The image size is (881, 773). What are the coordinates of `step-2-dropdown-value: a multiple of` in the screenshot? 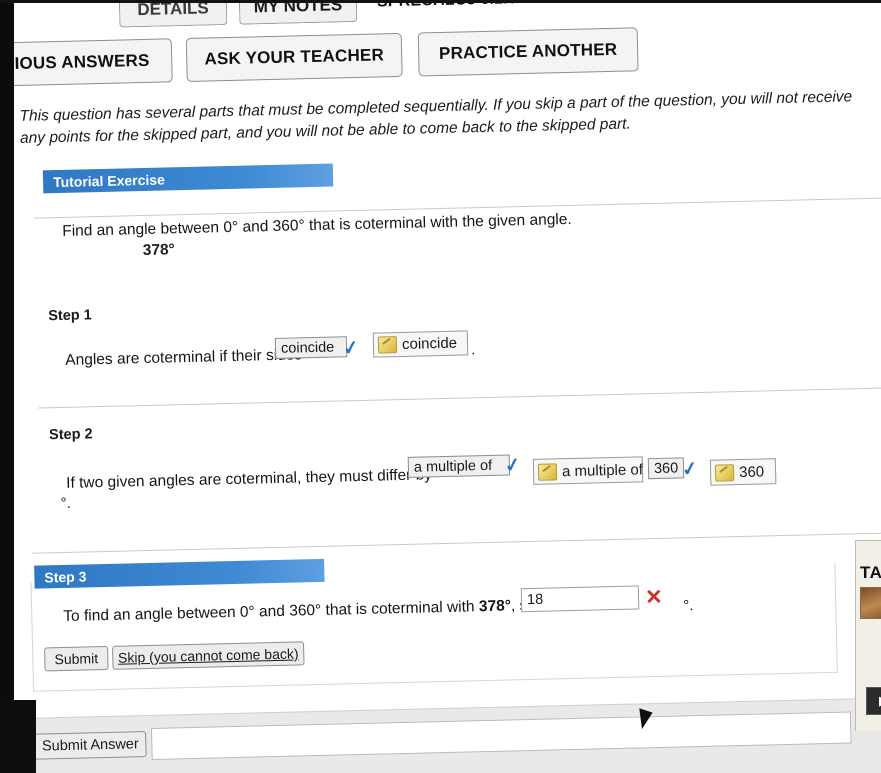 It's located at (602, 470).